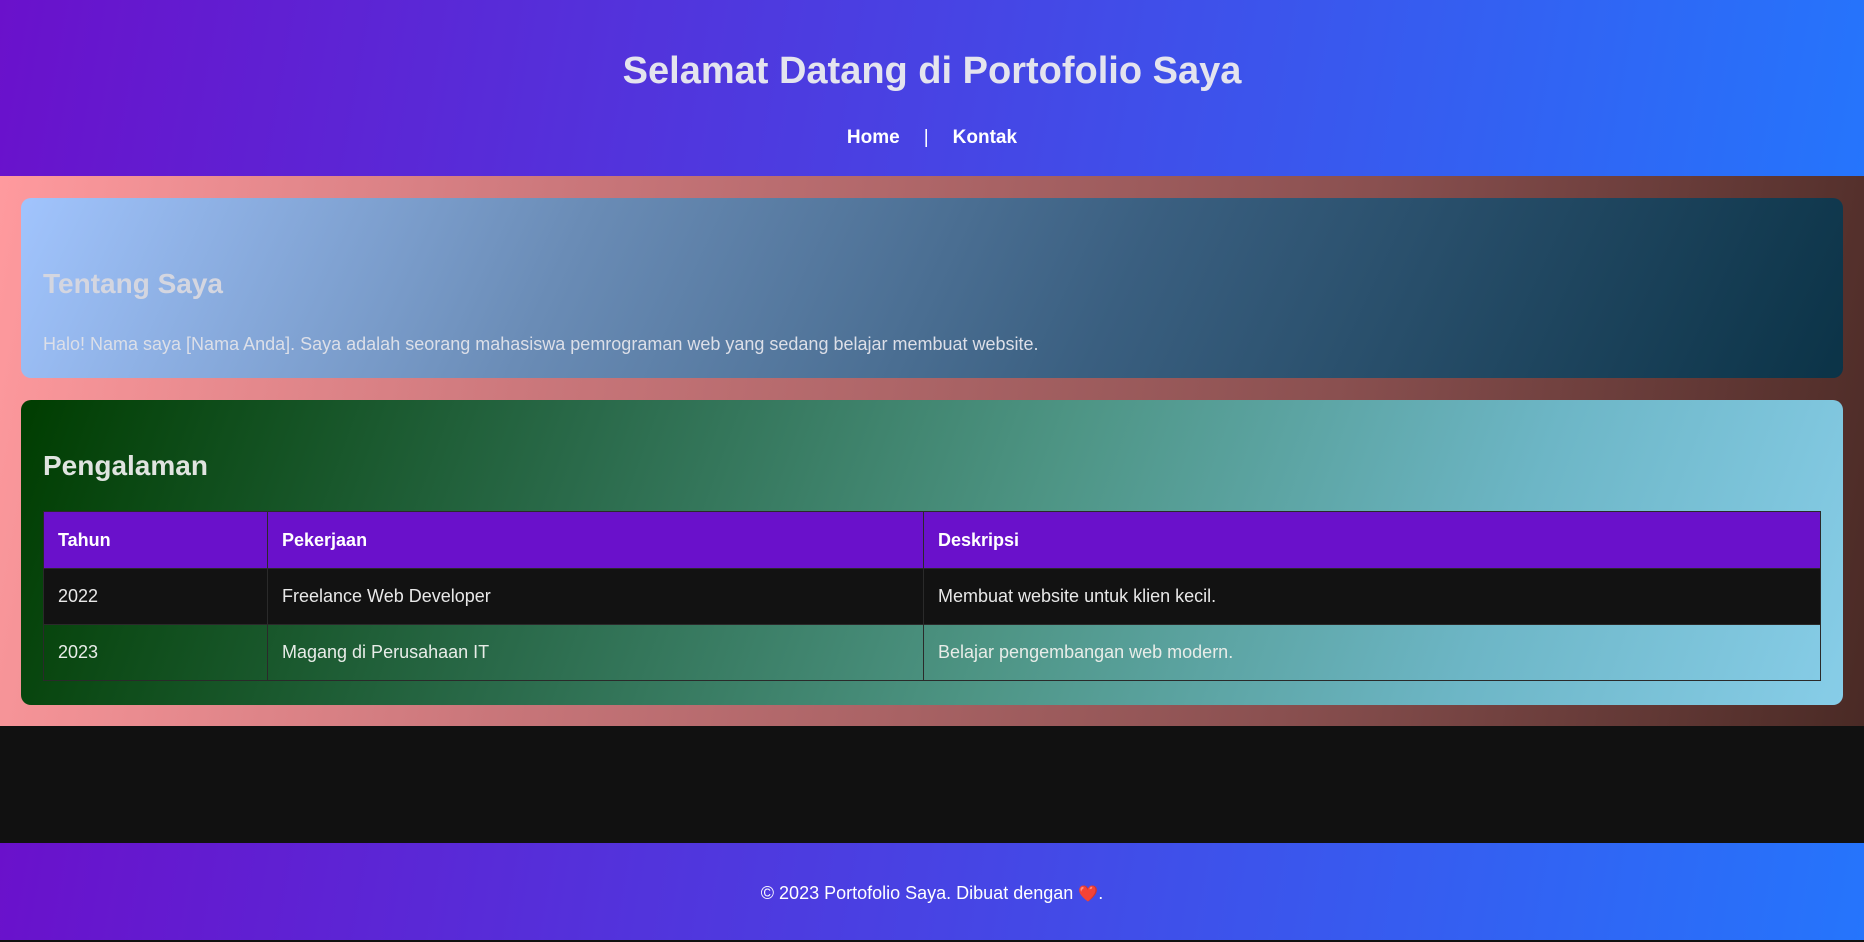 This screenshot has width=1864, height=942. I want to click on experience-heading: Pengalaman, so click(125, 465).